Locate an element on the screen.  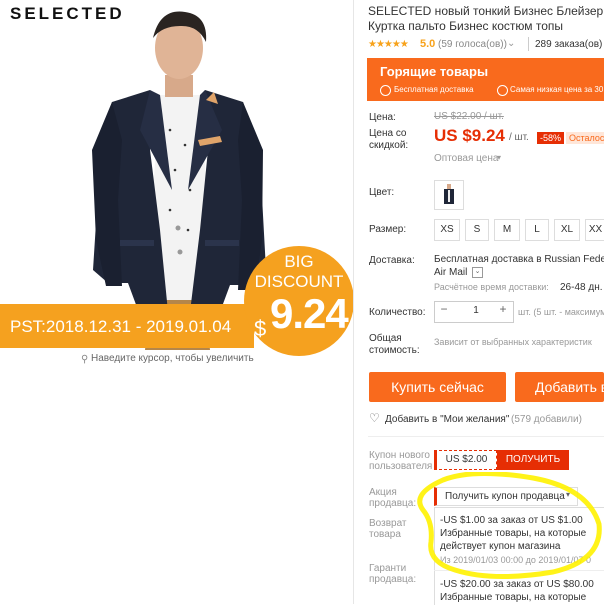
size-option-xl: XL is located at coordinates (567, 230).